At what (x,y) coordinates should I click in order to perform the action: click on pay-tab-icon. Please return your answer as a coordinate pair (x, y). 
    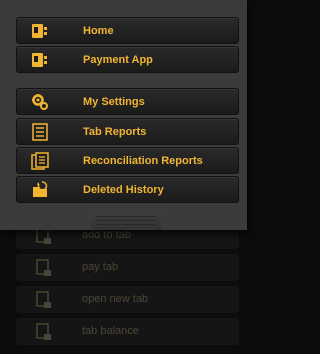
    Looking at the image, I should click on (43, 267).